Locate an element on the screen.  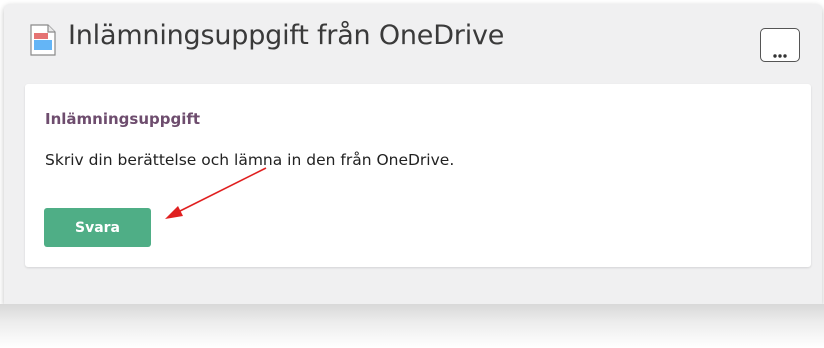
page-title: Inlämningsuppgift från OneDrive is located at coordinates (286, 35).